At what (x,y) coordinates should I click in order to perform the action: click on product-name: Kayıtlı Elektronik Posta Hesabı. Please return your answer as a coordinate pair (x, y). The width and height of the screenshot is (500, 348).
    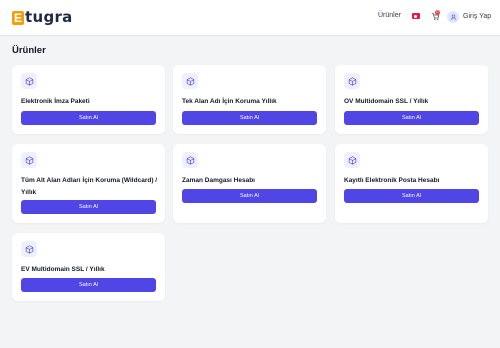
    Looking at the image, I should click on (392, 180).